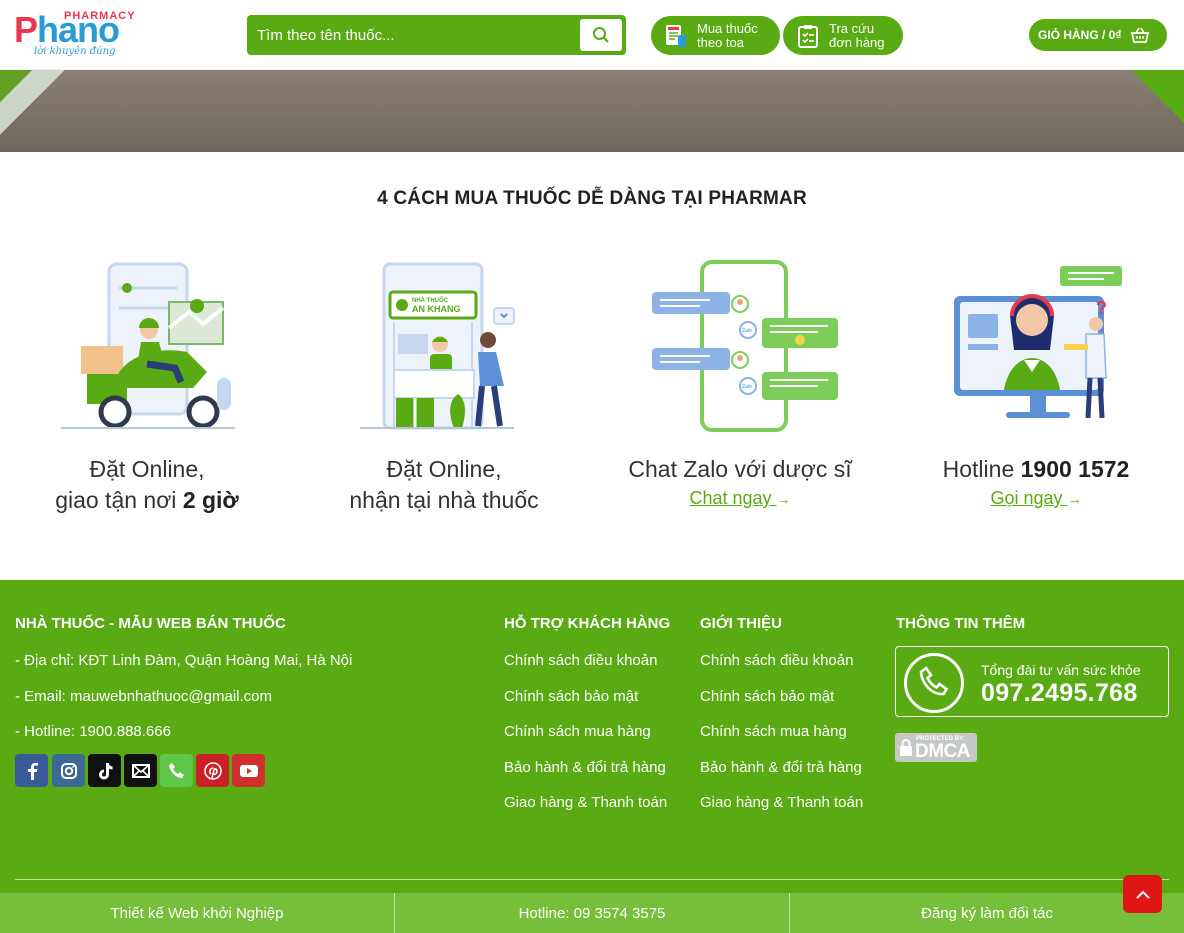 The height and width of the screenshot is (933, 1184). I want to click on support-link: Chính sách bảo mật, so click(571, 696).